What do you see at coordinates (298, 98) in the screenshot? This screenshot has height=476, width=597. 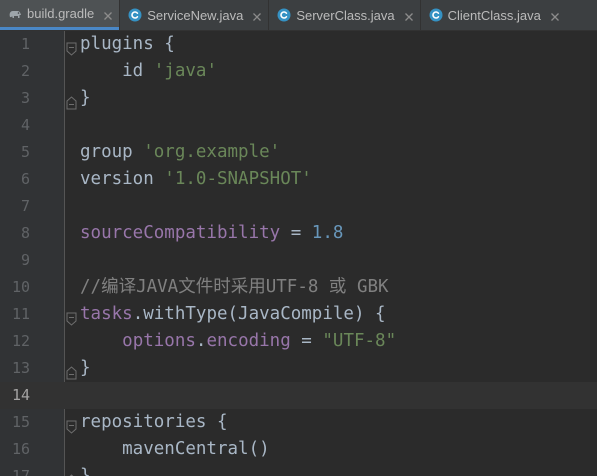 I see `code-line: 3}` at bounding box center [298, 98].